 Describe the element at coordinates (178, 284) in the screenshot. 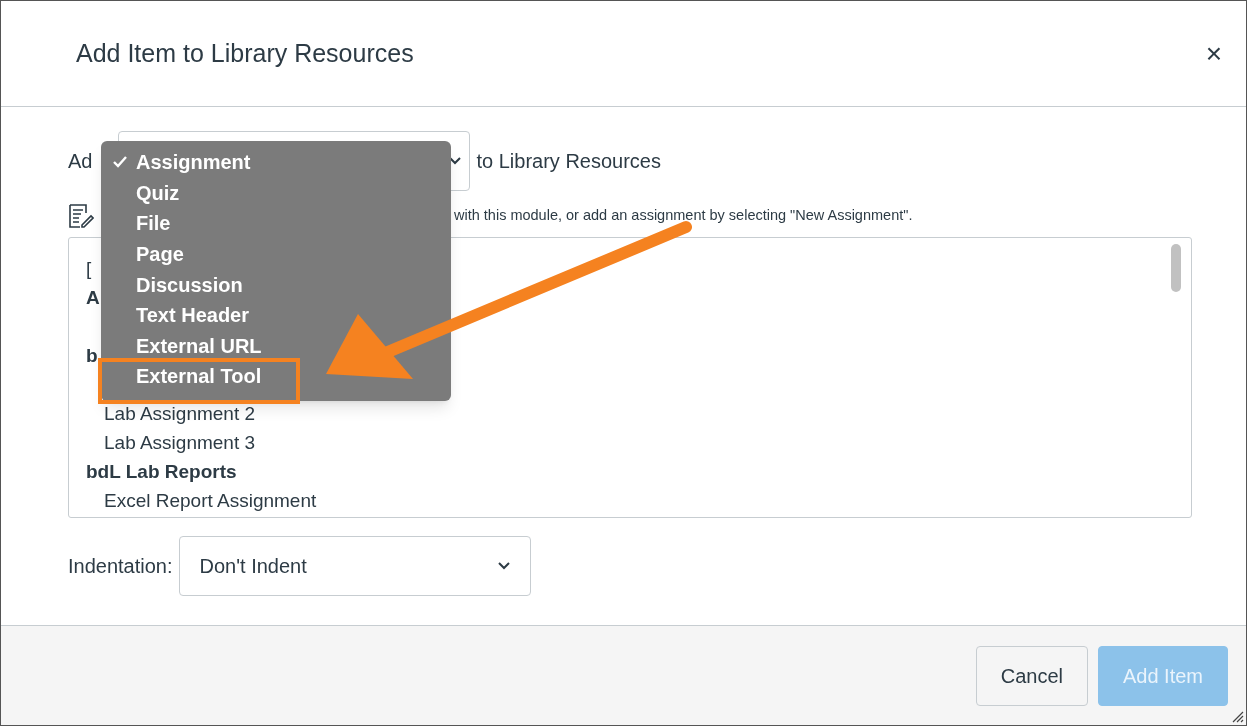

I see `menu-item: Discussion` at that location.